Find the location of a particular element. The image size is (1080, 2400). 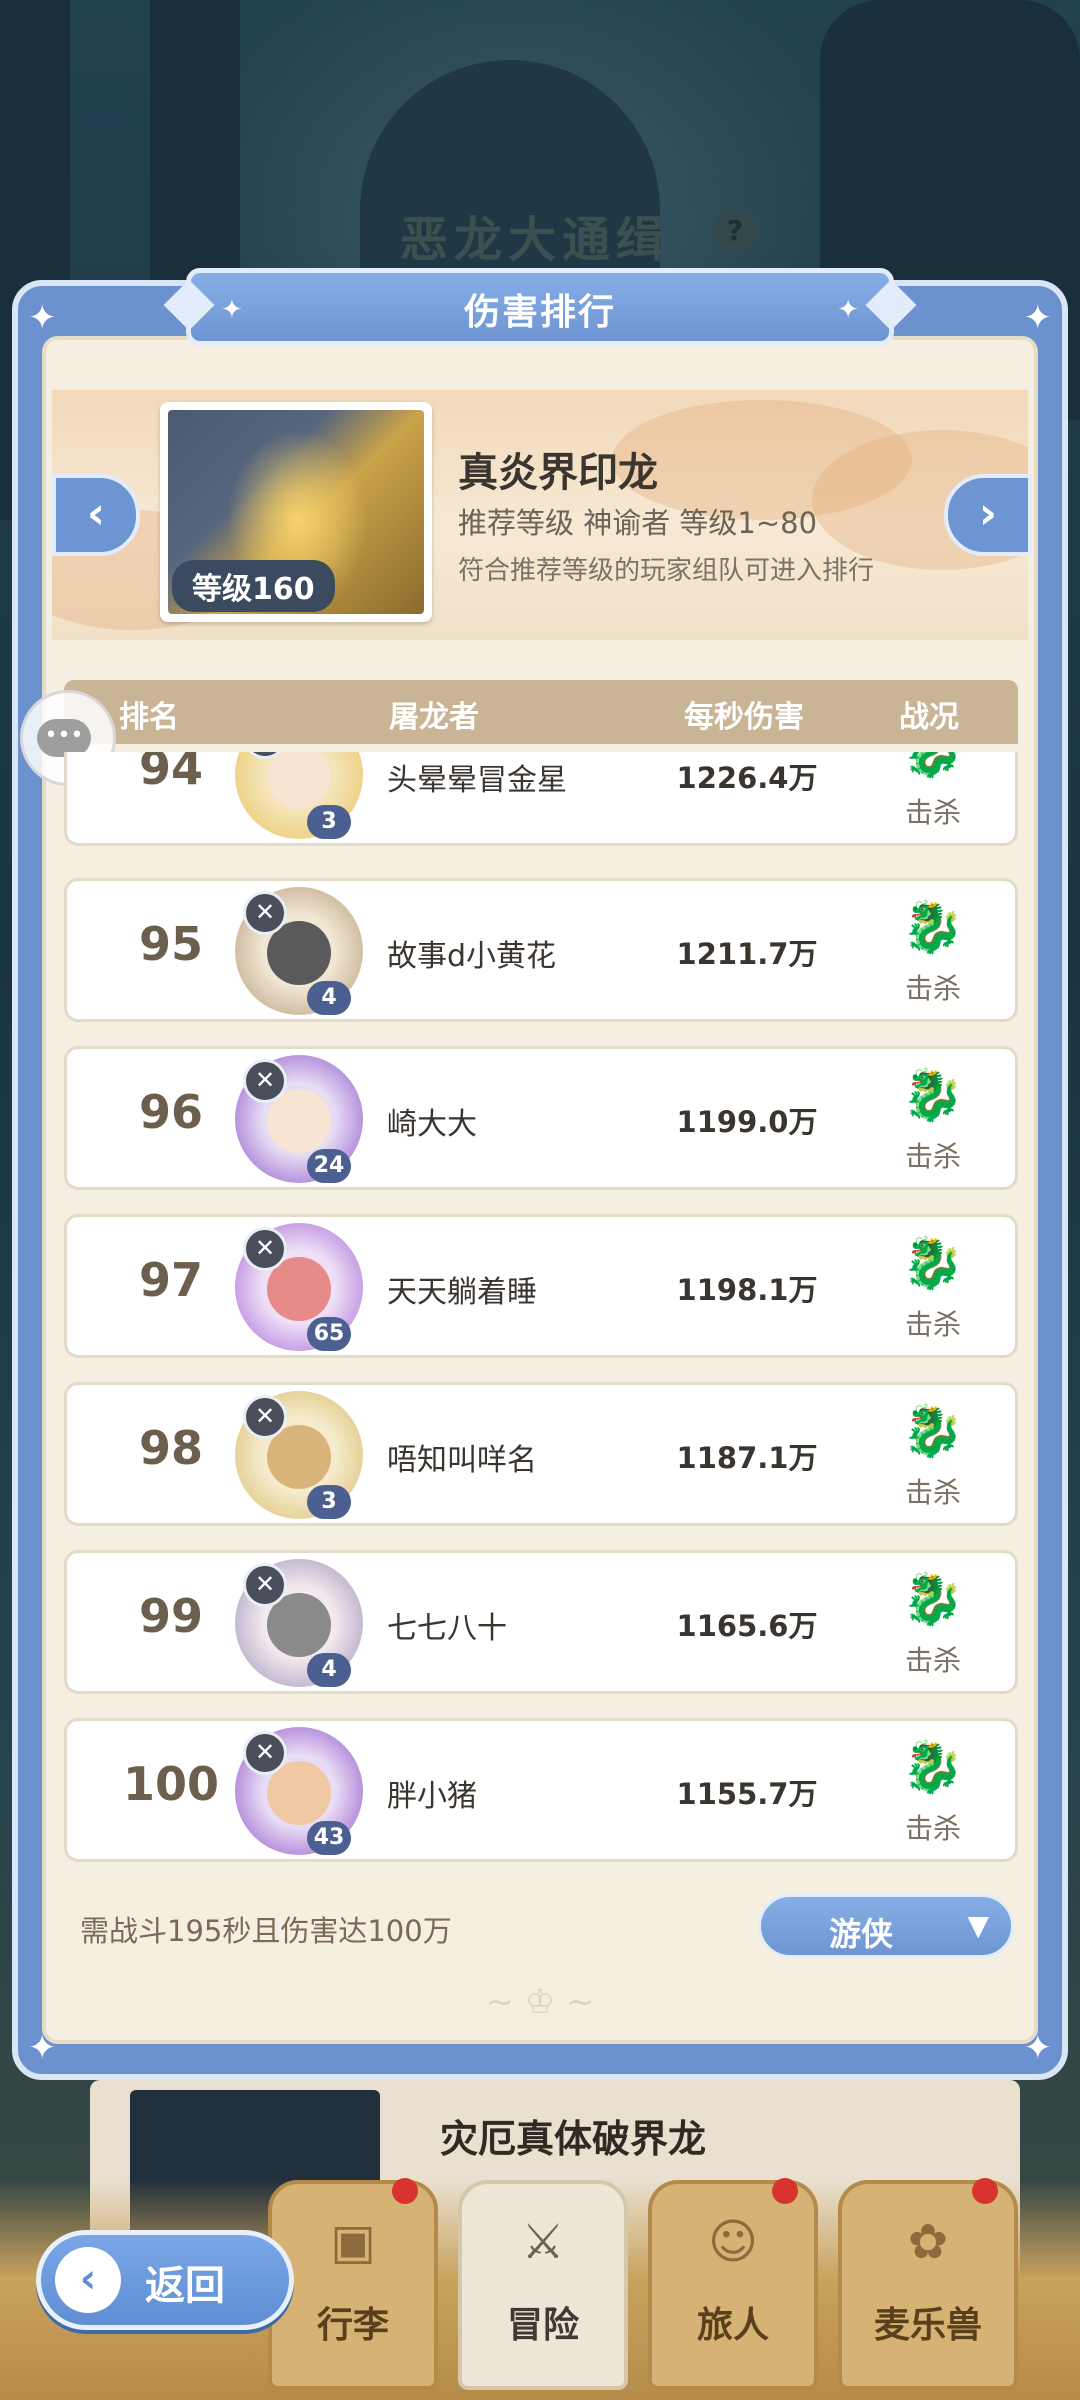

pet-icon: ✿ is located at coordinates (928, 2242).